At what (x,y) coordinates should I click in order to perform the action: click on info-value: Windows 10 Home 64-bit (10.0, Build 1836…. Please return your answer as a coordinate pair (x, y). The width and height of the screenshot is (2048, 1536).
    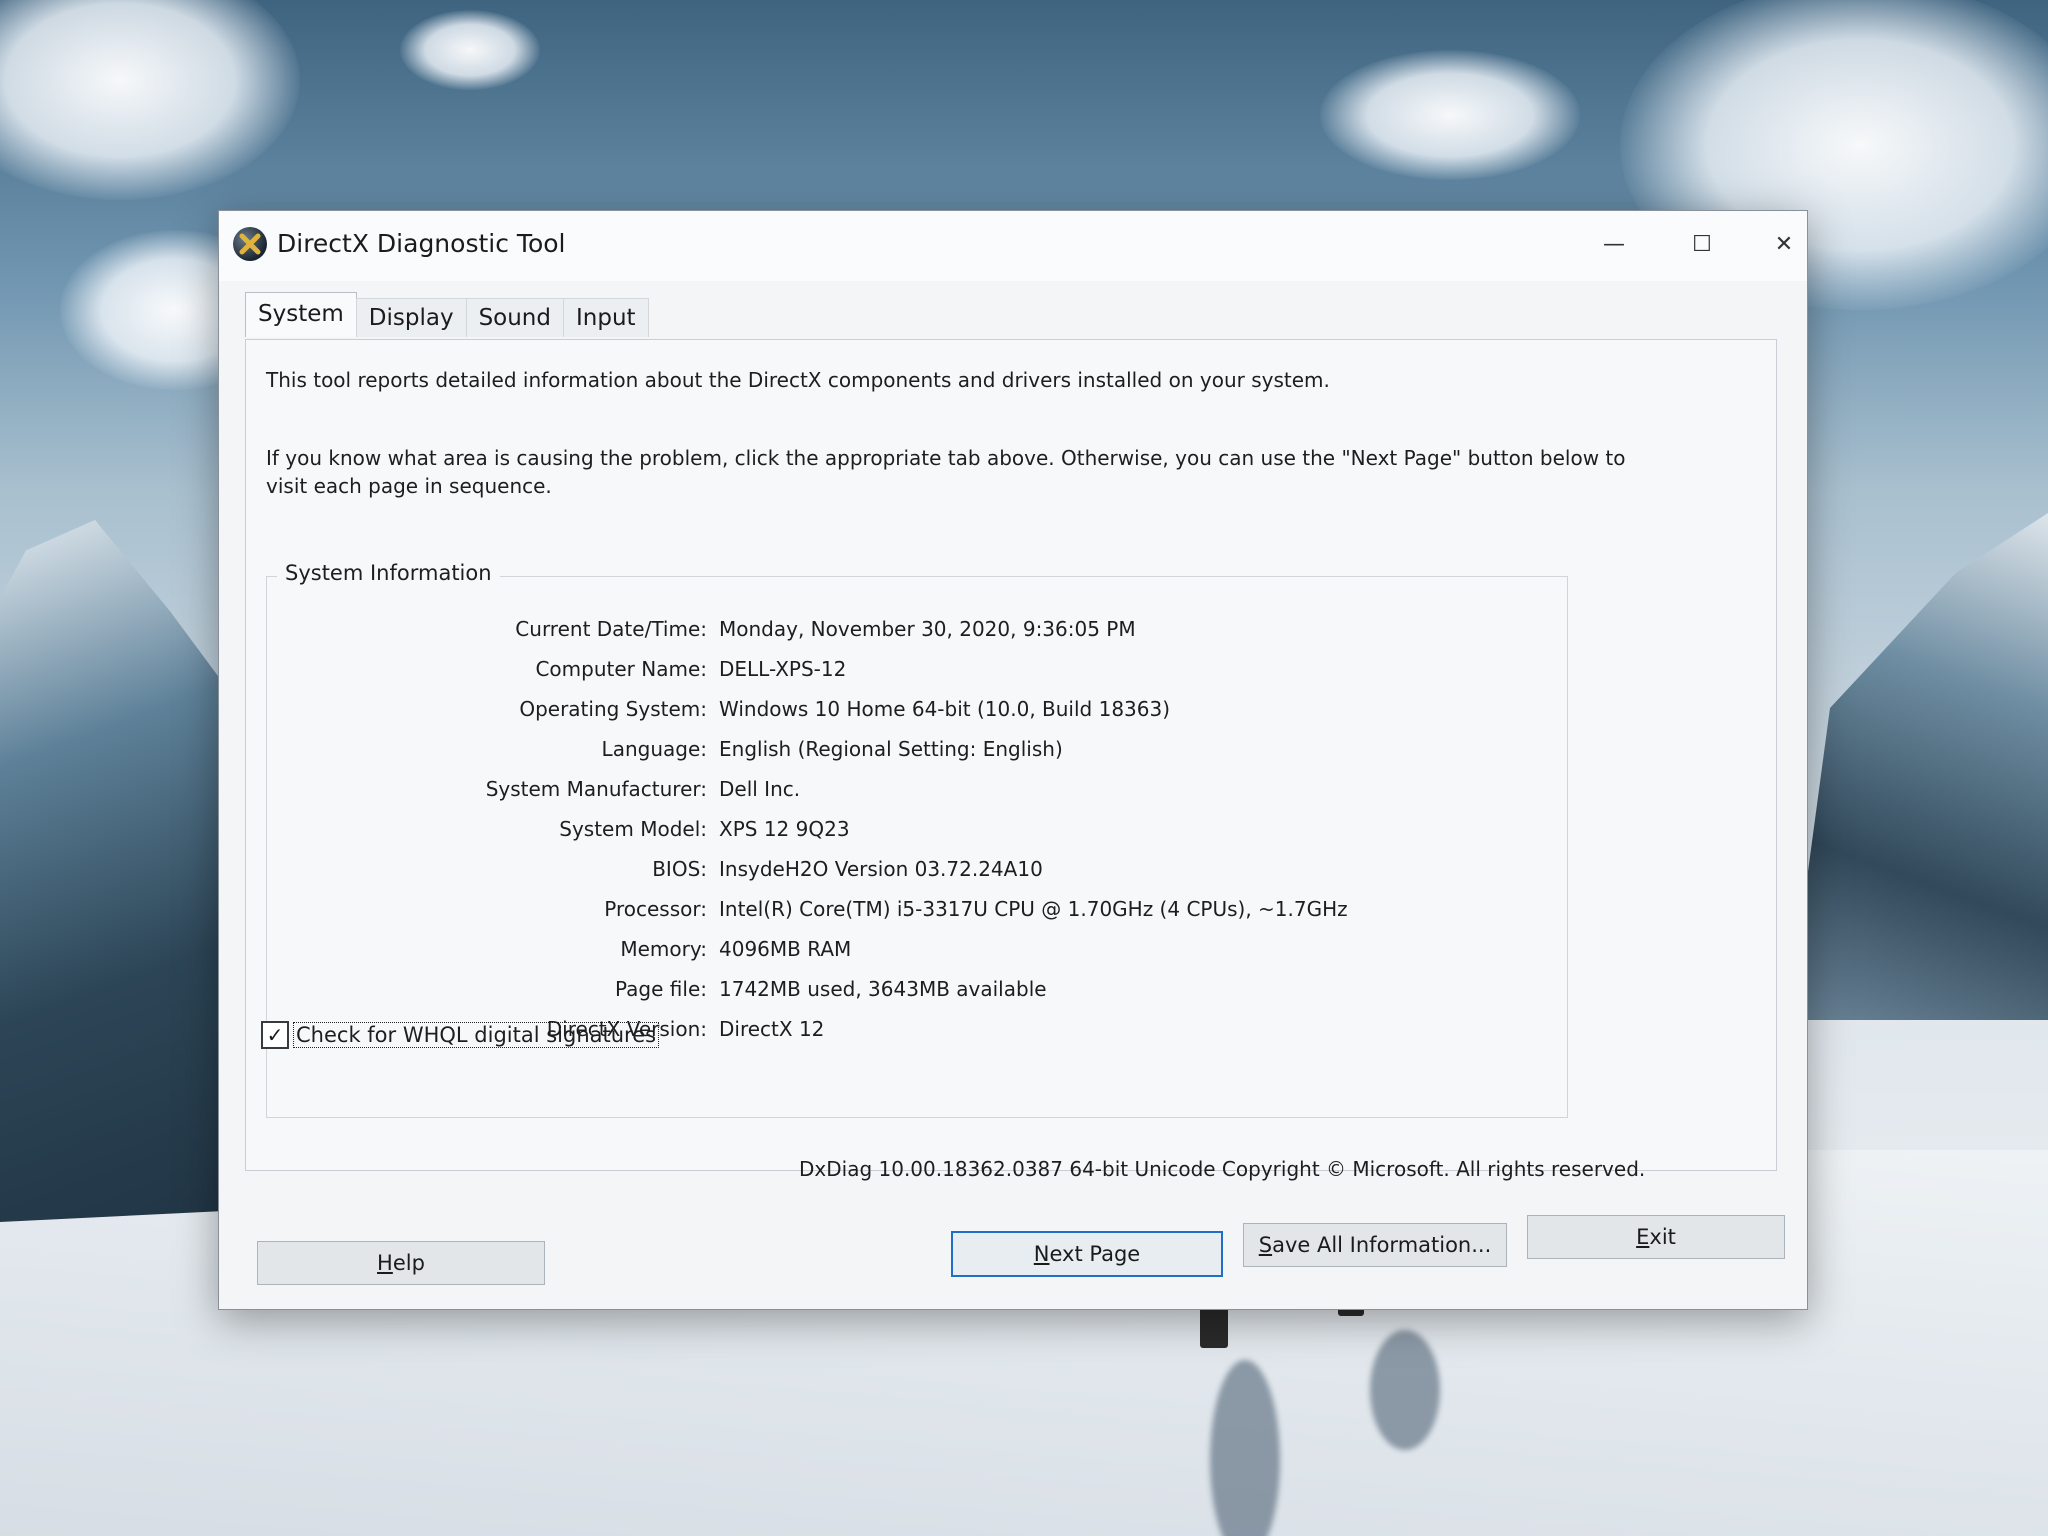
    Looking at the image, I should click on (945, 709).